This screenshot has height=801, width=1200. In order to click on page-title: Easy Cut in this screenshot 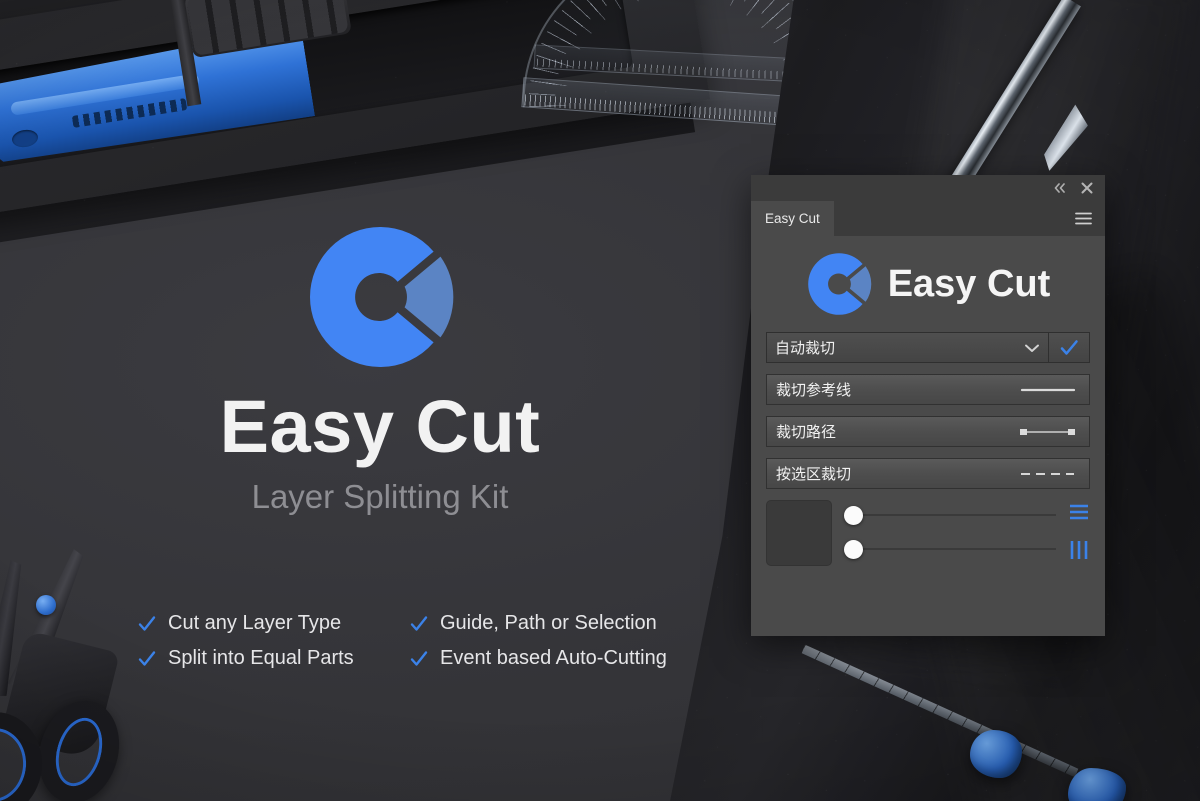, I will do `click(380, 426)`.